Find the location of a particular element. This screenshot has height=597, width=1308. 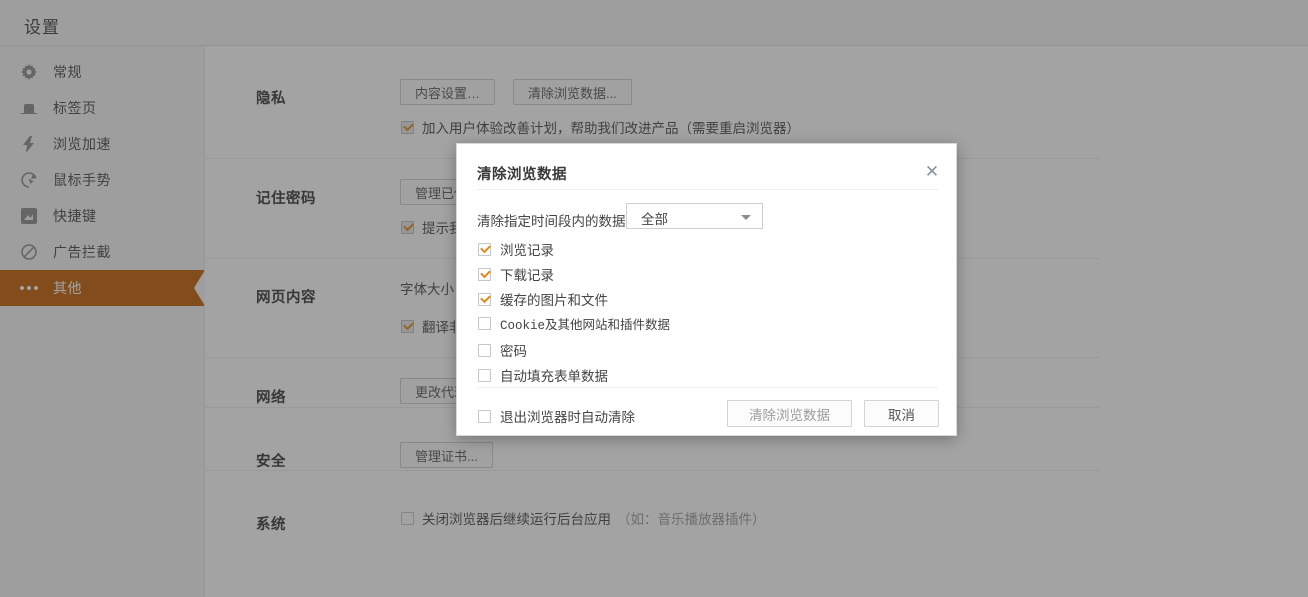

period-select-value: 全部 is located at coordinates (654, 219).